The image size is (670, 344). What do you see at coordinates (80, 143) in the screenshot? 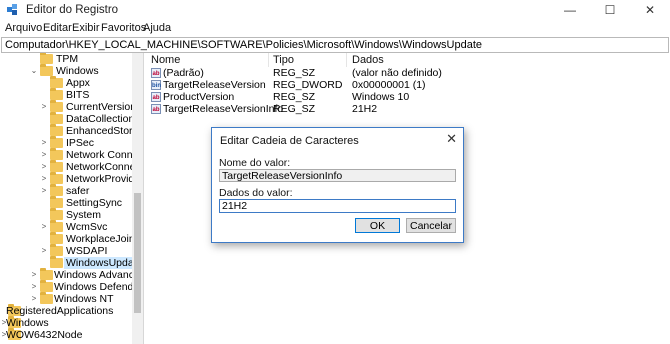
I see `tree-item-label: IPSec` at bounding box center [80, 143].